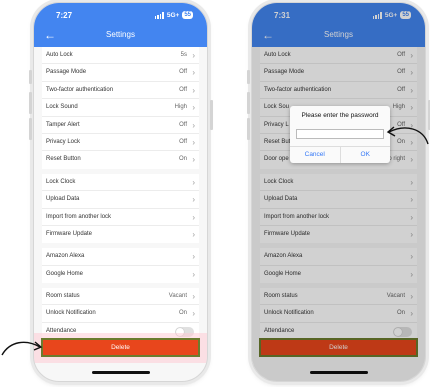 This screenshot has width=430, height=387. Describe the element at coordinates (65, 256) in the screenshot. I see `settings-row-label: Amazon Alexa` at that location.